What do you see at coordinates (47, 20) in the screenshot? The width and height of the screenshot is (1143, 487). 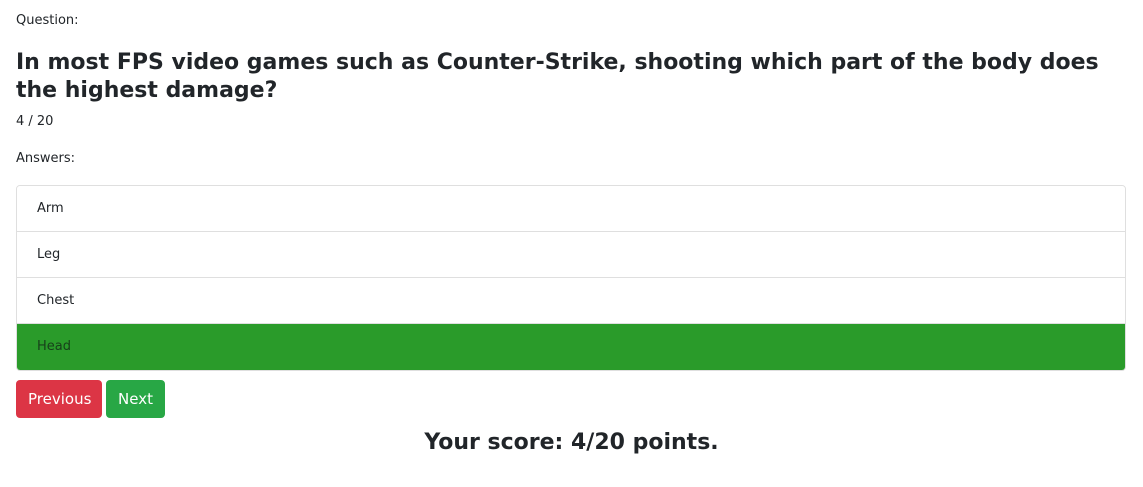 I see `question-label: Question:` at bounding box center [47, 20].